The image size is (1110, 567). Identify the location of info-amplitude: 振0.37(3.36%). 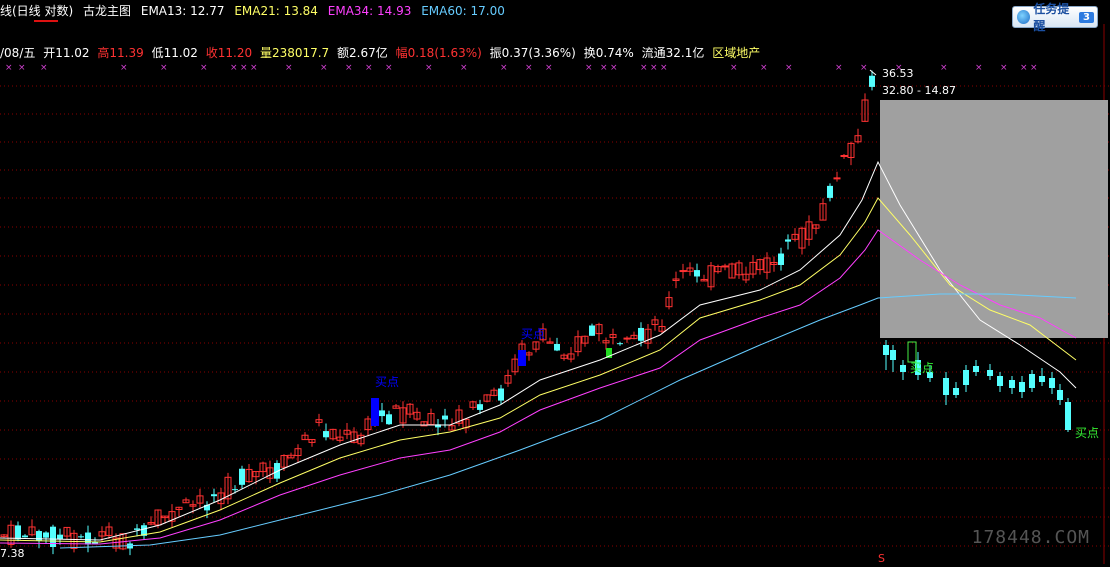
(532, 53).